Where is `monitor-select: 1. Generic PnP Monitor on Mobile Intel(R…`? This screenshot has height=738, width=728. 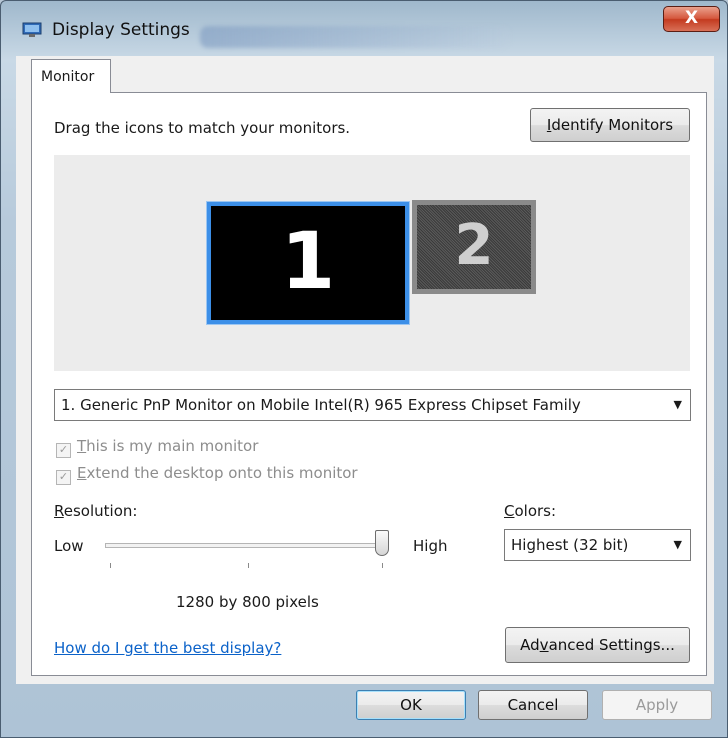 monitor-select: 1. Generic PnP Monitor on Mobile Intel(R… is located at coordinates (372, 405).